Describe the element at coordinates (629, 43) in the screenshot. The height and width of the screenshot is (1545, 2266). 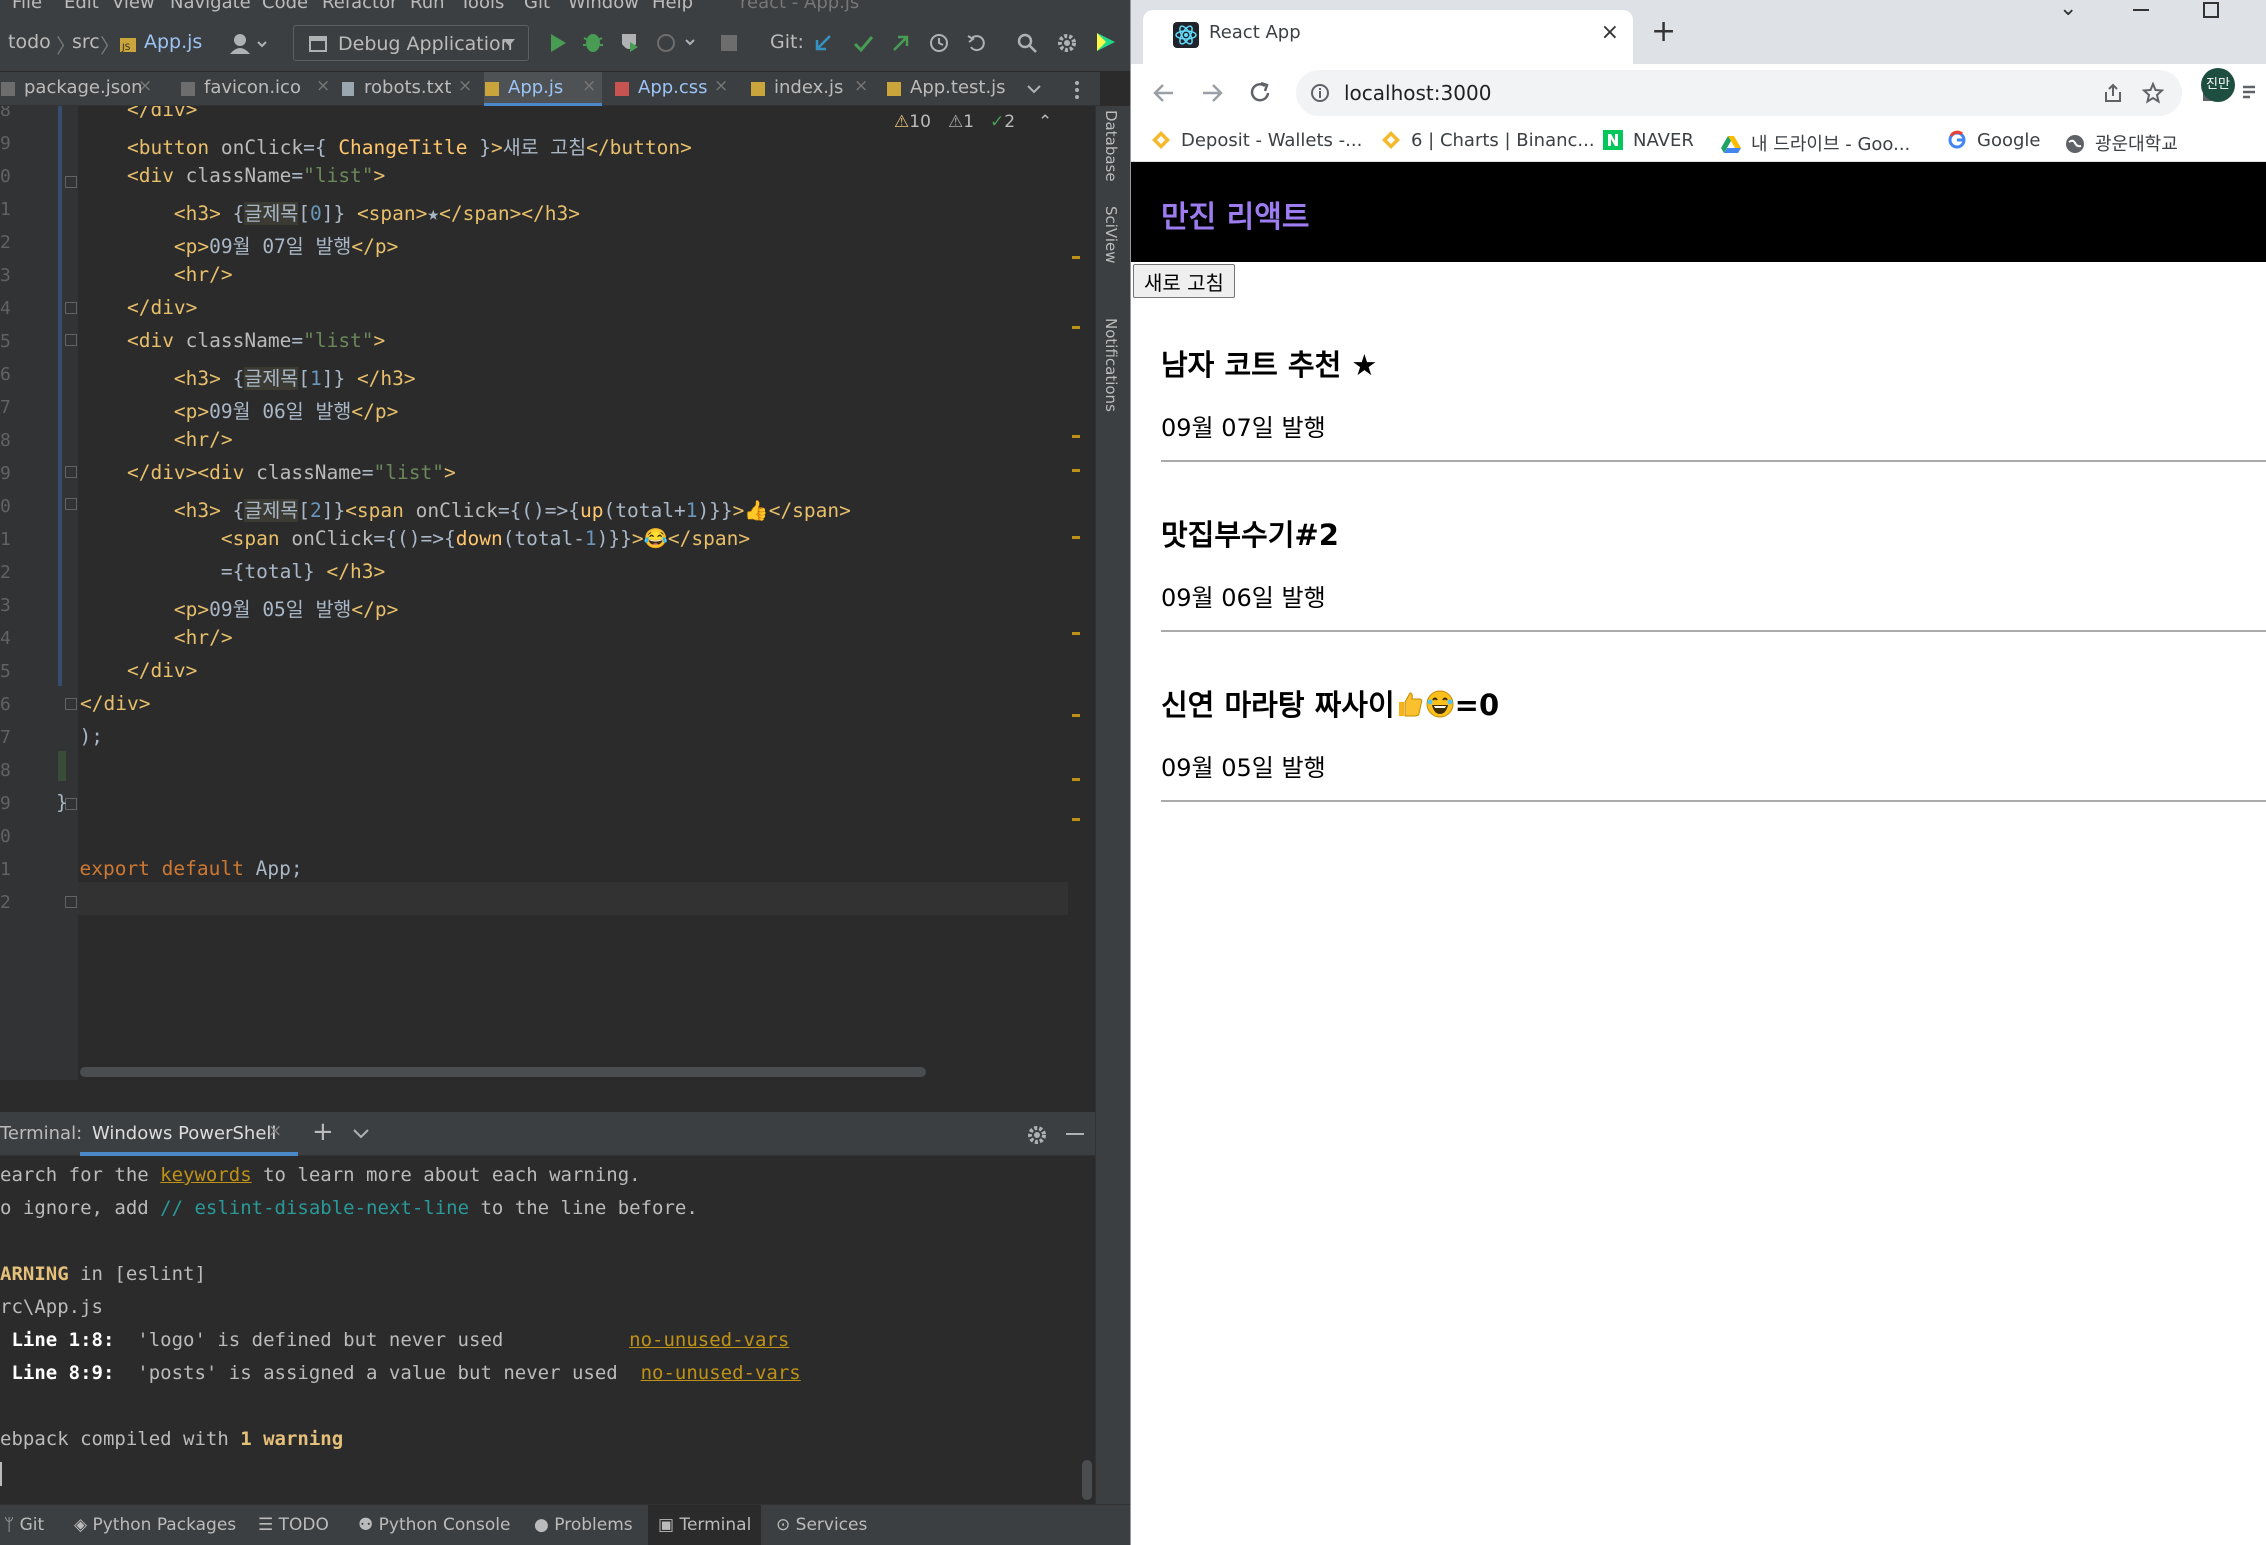
I see `coverage-icon` at that location.